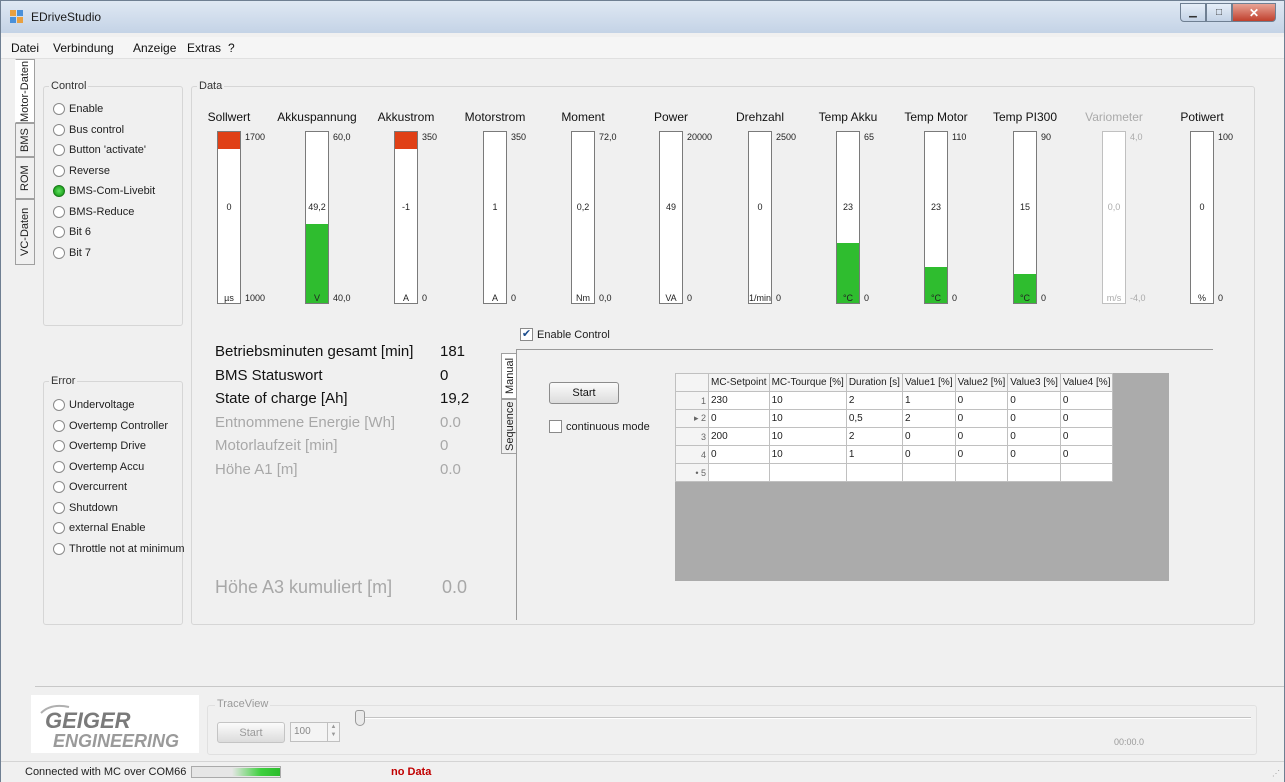 This screenshot has width=1285, height=782. I want to click on table-cell: 230, so click(739, 400).